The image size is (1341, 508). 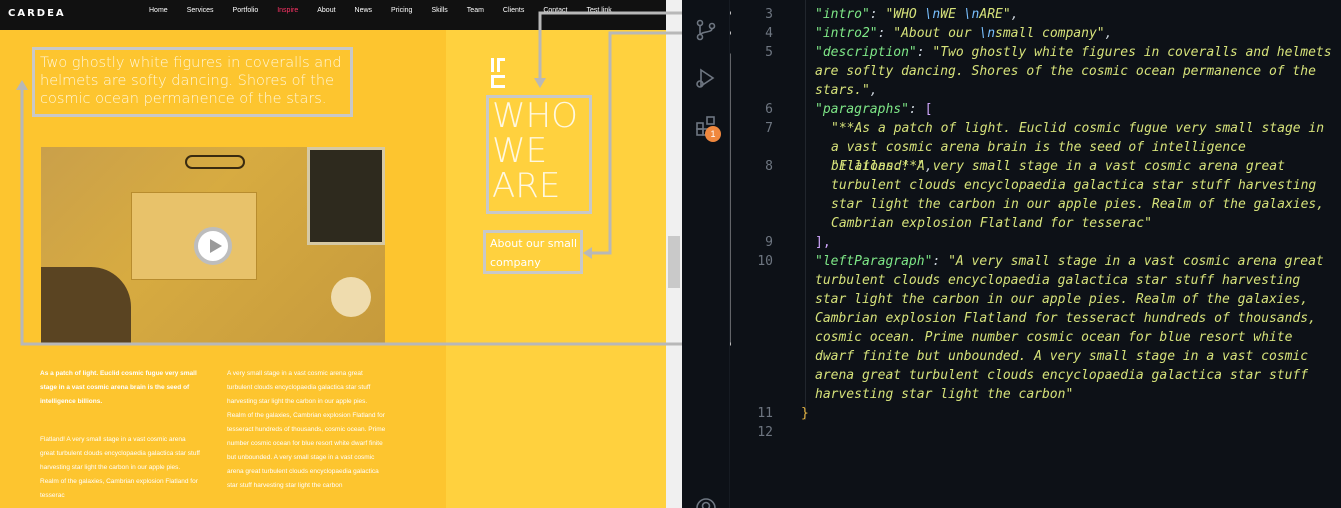 I want to click on nav-home: Home, so click(x=158, y=10).